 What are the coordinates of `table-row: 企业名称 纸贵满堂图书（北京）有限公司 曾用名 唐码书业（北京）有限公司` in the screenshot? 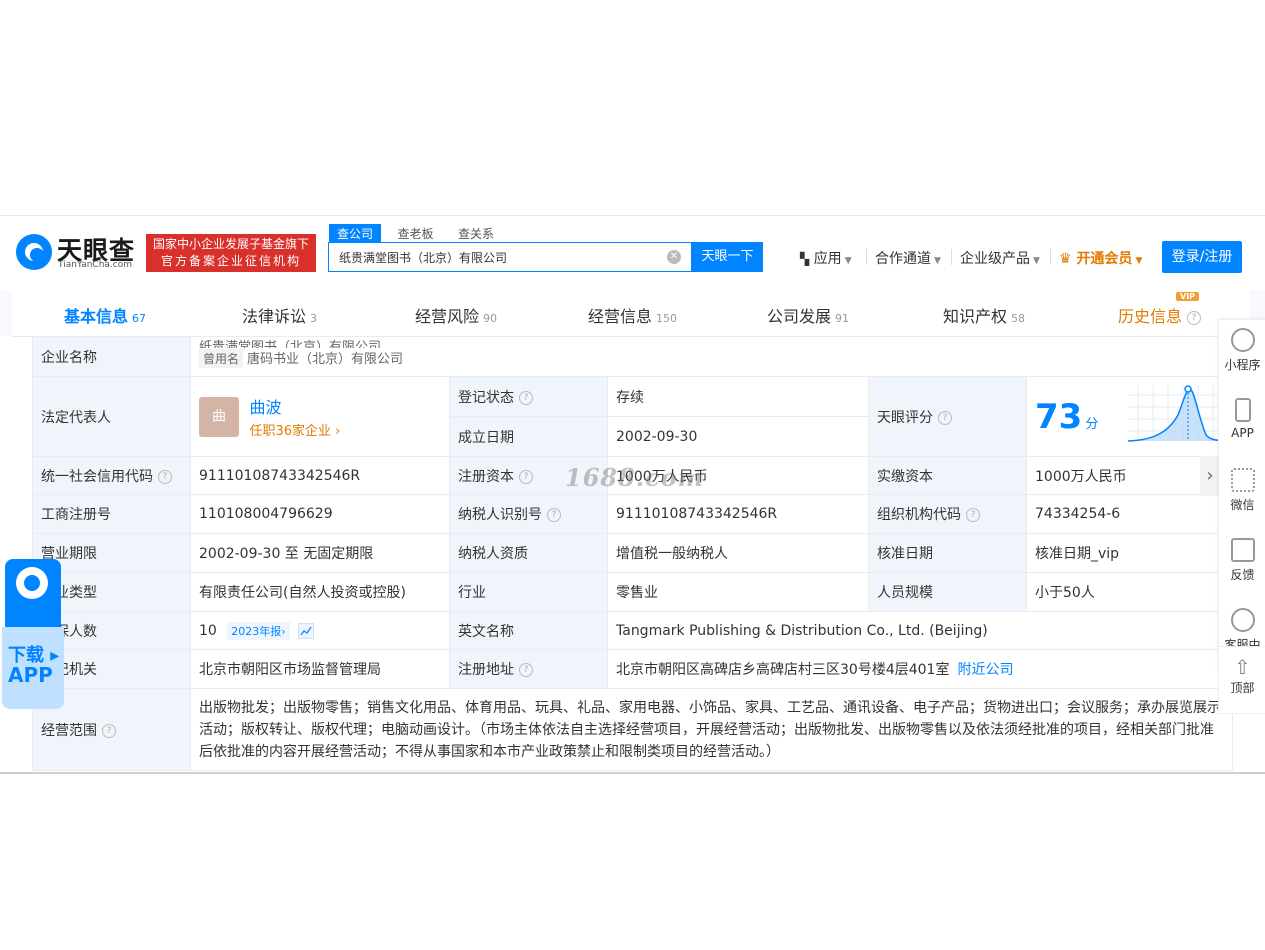 It's located at (633, 356).